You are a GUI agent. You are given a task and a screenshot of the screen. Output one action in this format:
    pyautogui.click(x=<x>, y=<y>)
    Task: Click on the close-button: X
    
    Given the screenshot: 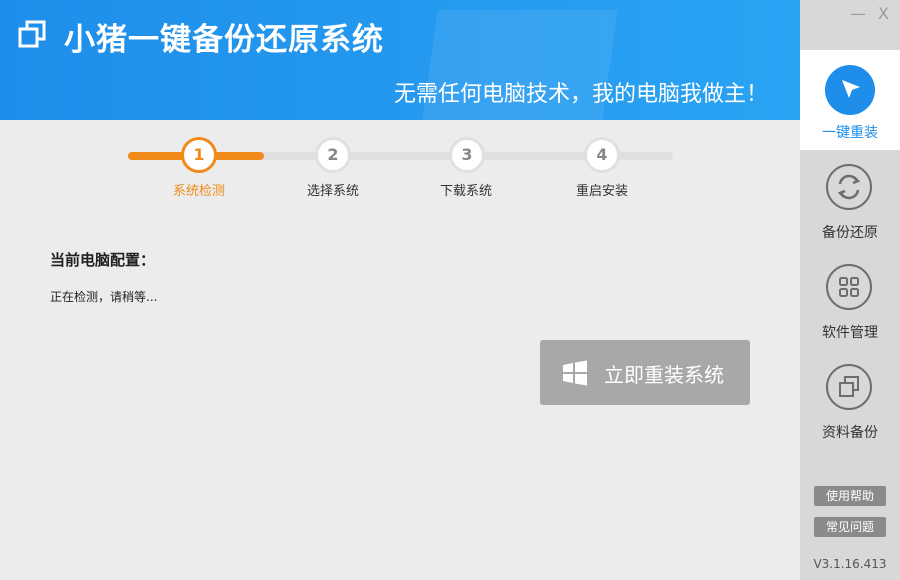 What is the action you would take?
    pyautogui.click(x=883, y=13)
    